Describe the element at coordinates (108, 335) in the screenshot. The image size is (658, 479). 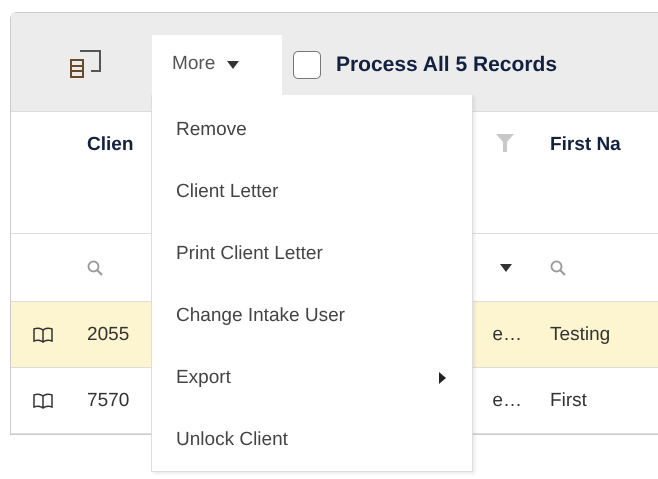
I see `table-cell: 2055` at that location.